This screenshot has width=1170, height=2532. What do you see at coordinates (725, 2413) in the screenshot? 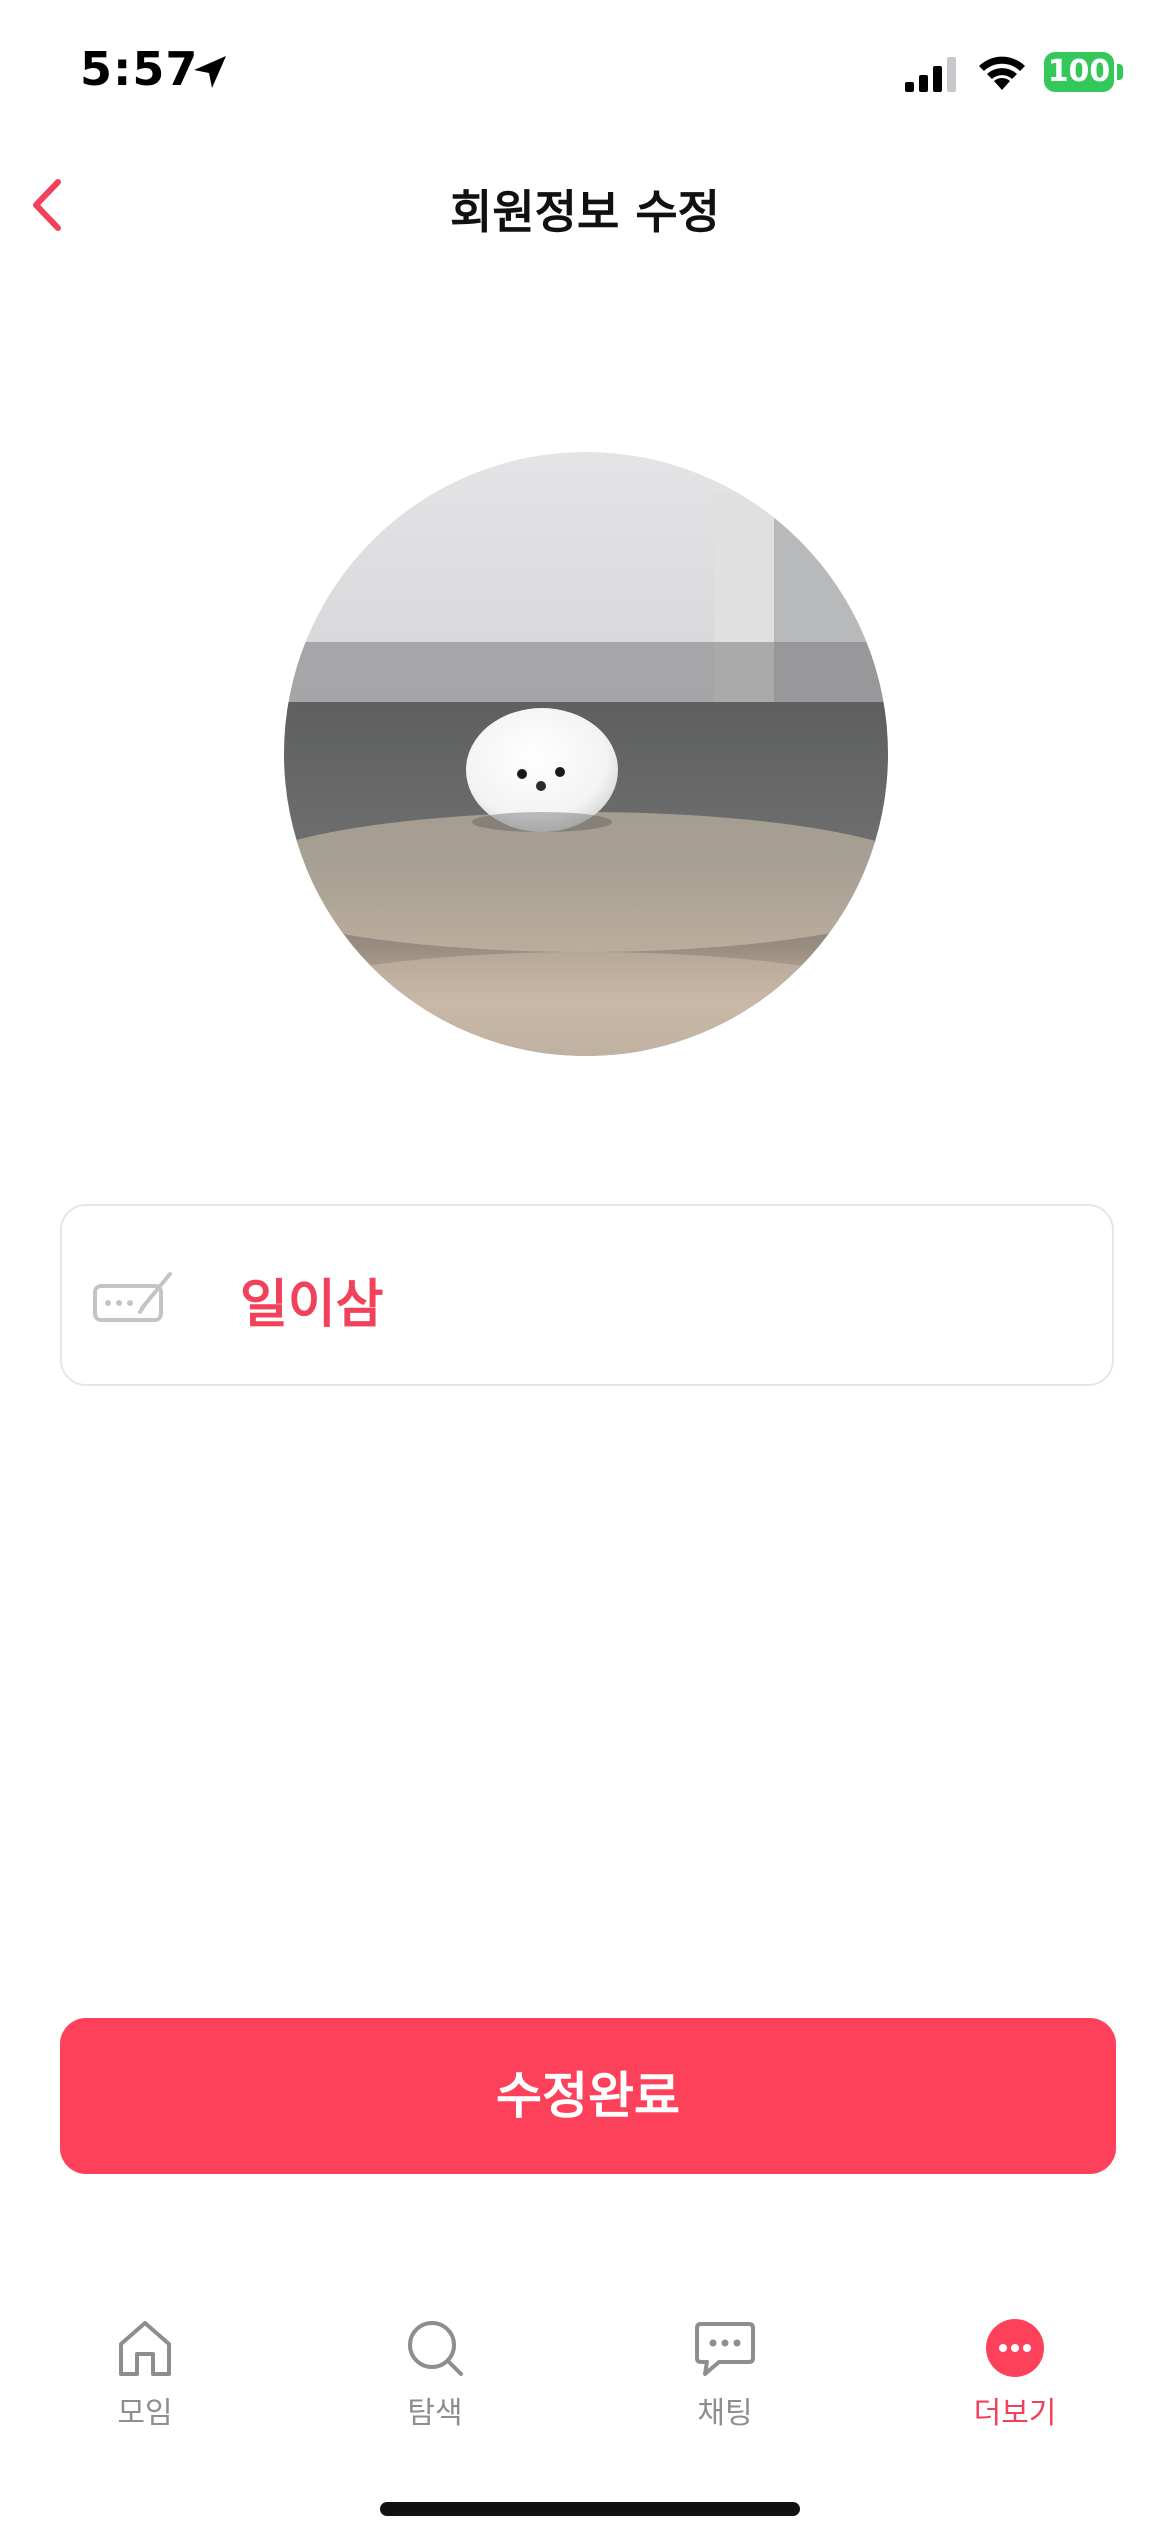
I see `tab-label: 채팅` at bounding box center [725, 2413].